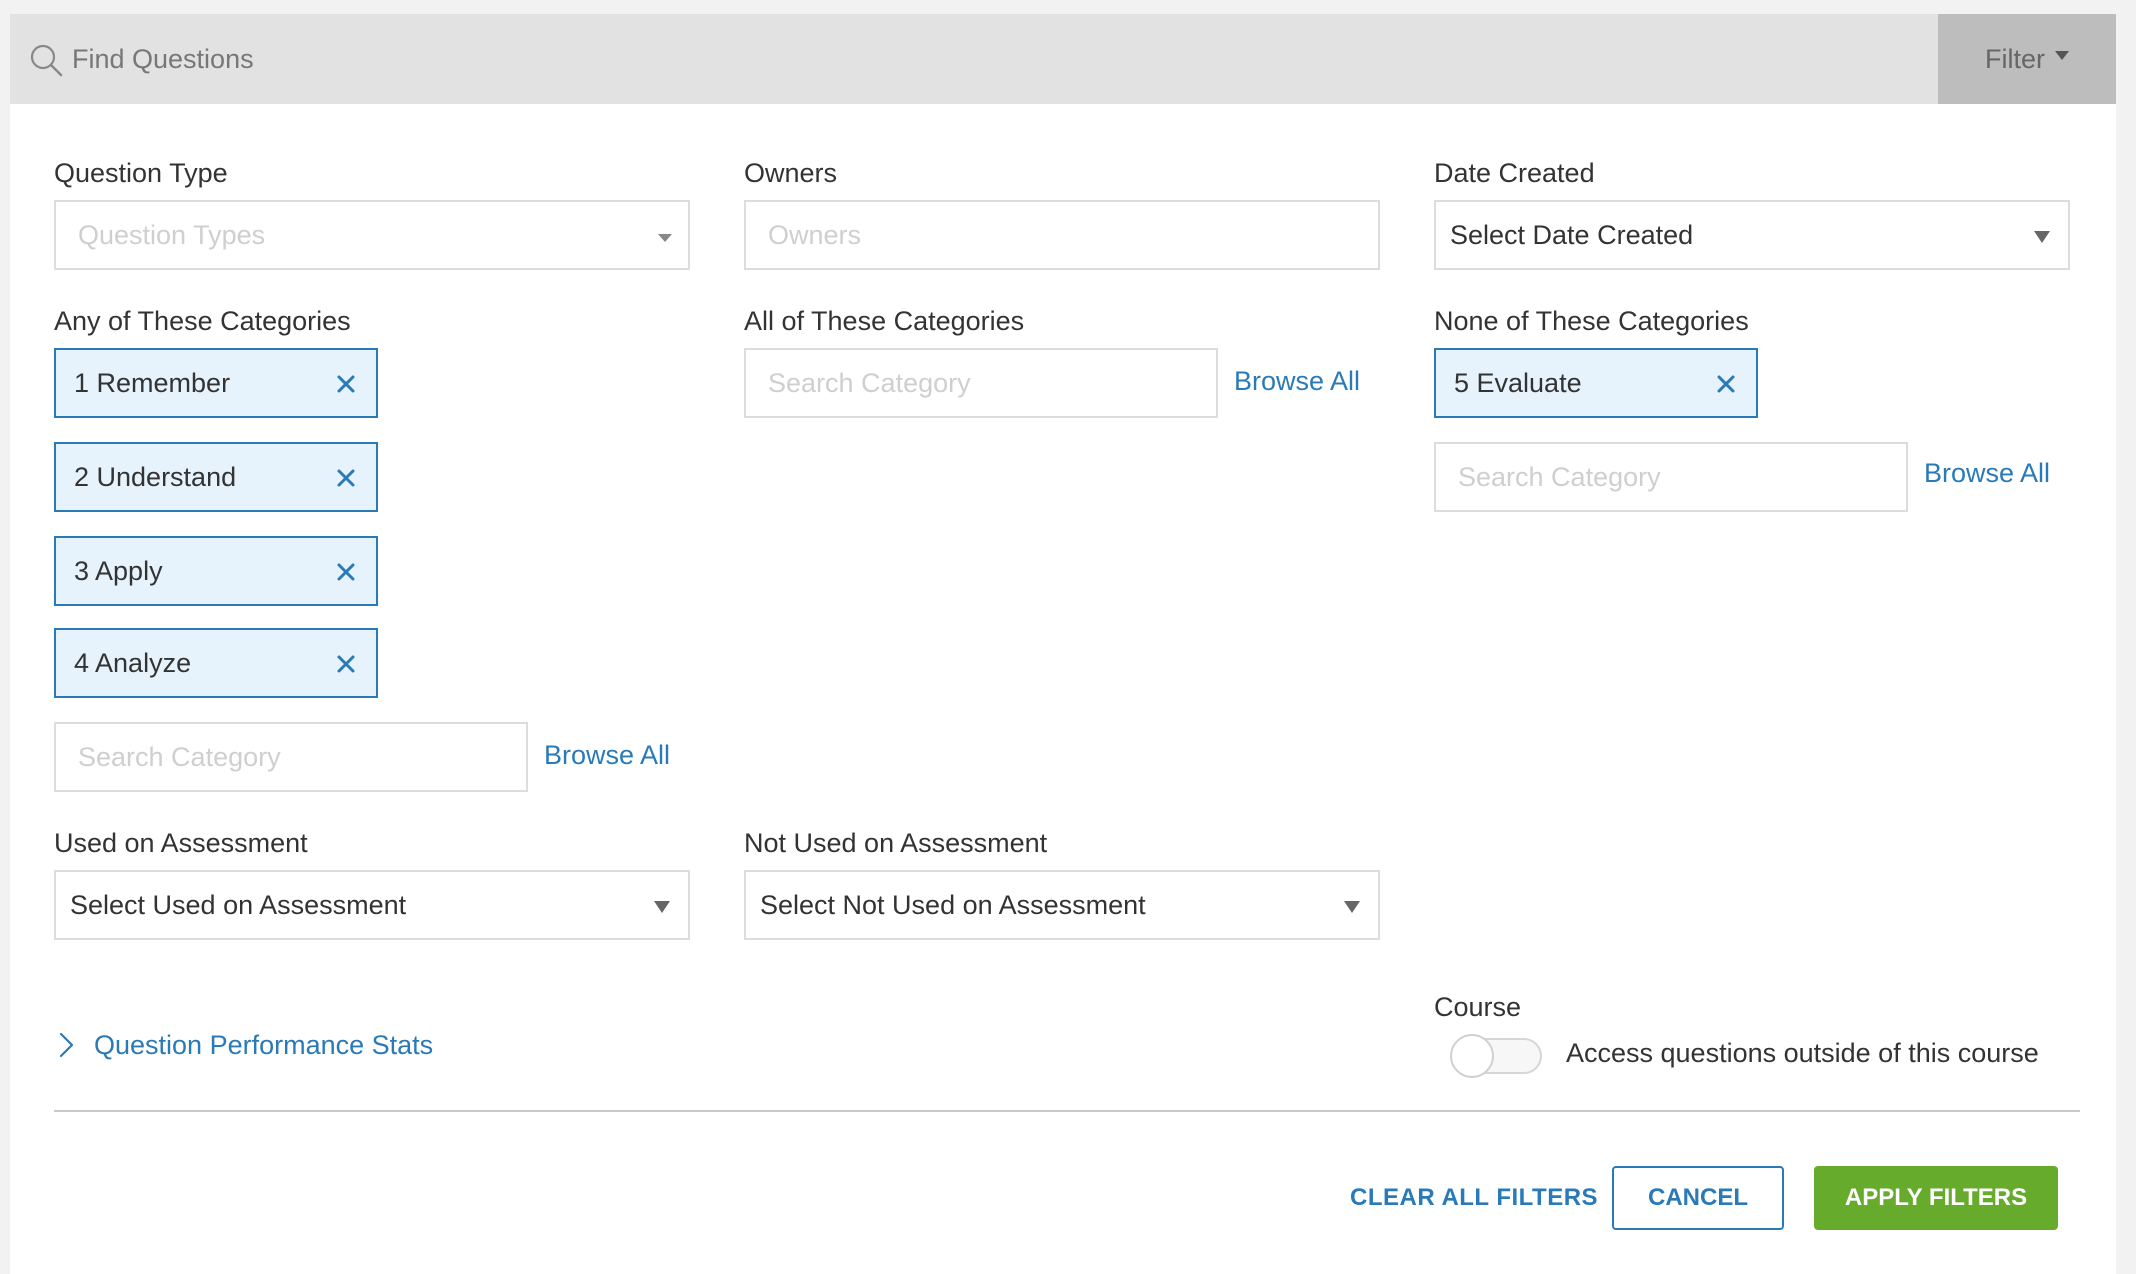 Image resolution: width=2136 pixels, height=1274 pixels. I want to click on date-created-label: Date Created, so click(1514, 173).